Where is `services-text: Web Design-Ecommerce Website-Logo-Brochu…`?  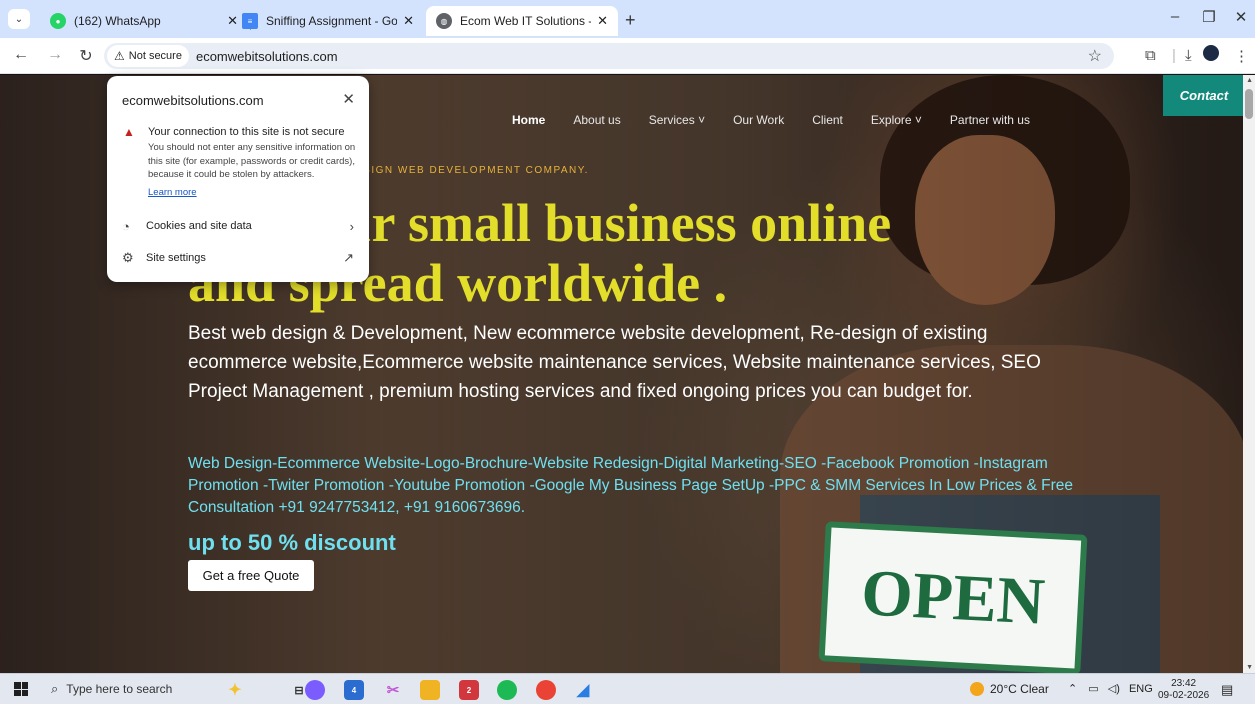
services-text: Web Design-Ecommerce Website-Logo-Brochu… is located at coordinates (631, 485).